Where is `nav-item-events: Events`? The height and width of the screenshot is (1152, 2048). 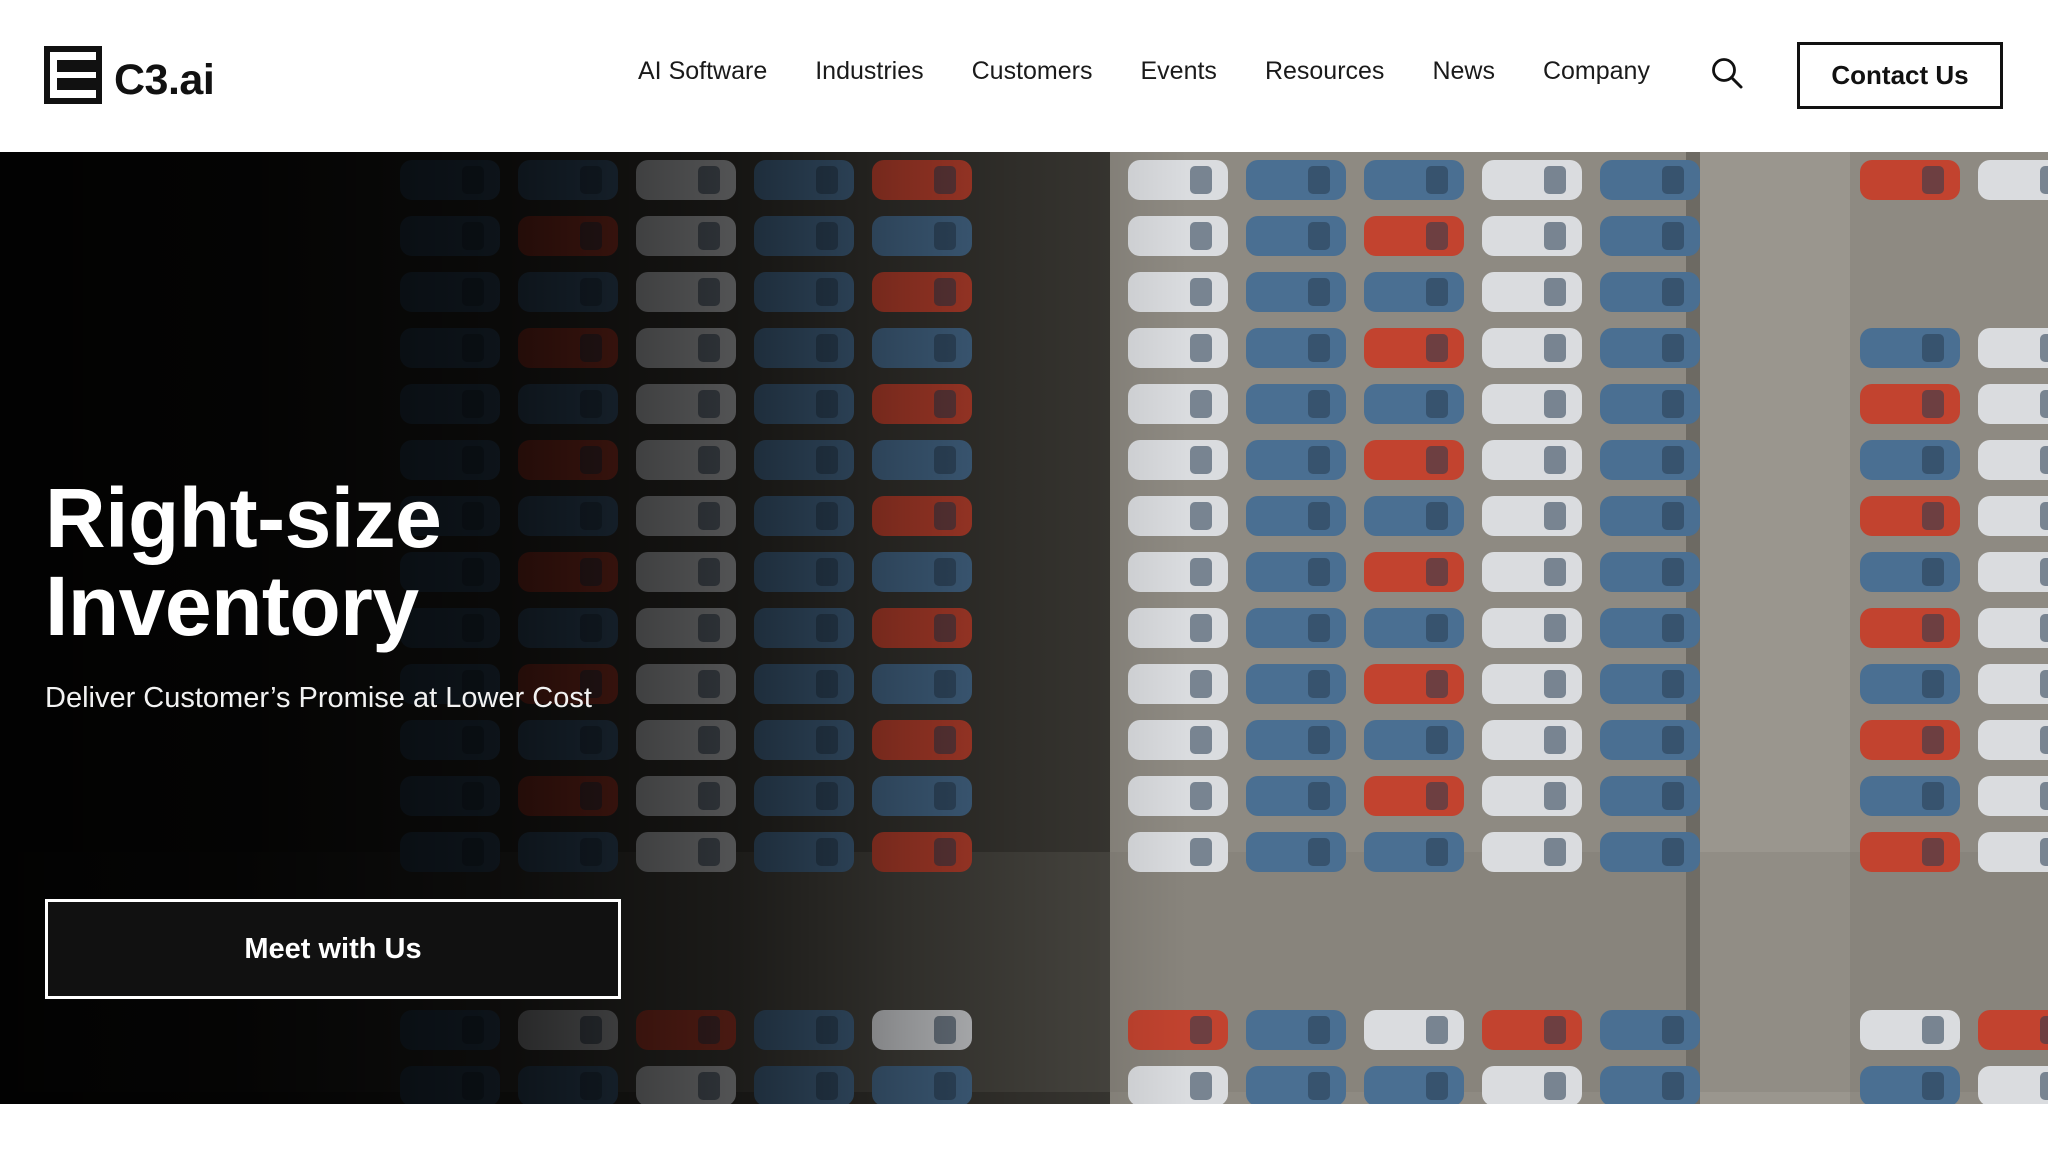 nav-item-events: Events is located at coordinates (1179, 71).